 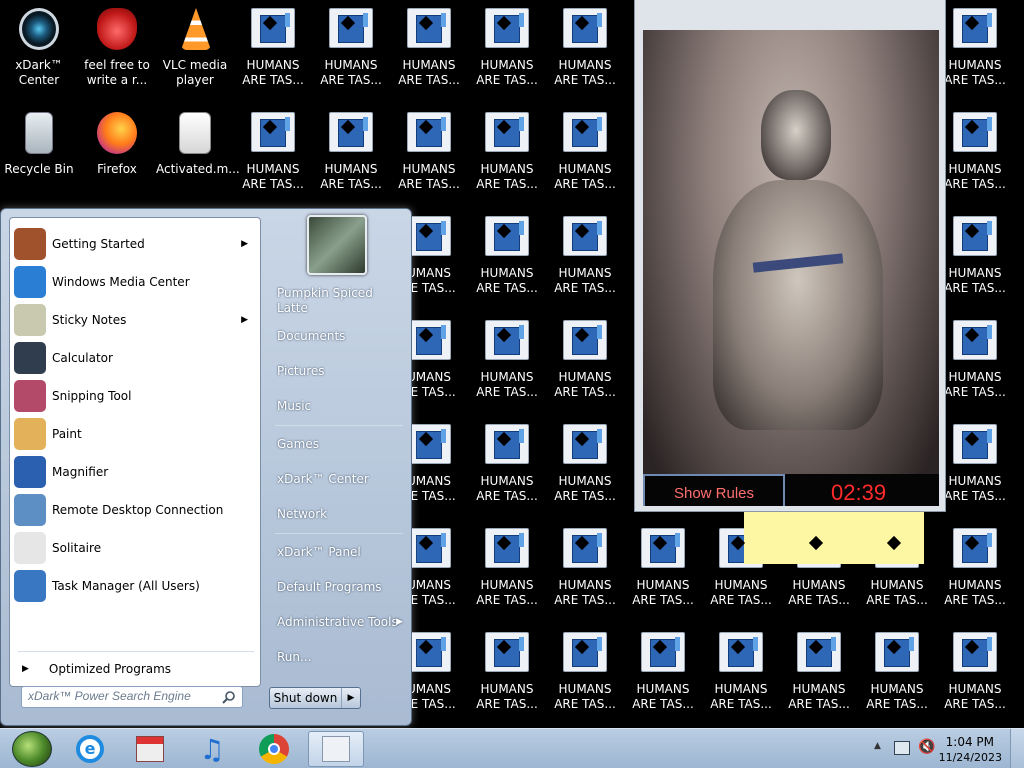 What do you see at coordinates (337, 245) in the screenshot?
I see `user-avatar` at bounding box center [337, 245].